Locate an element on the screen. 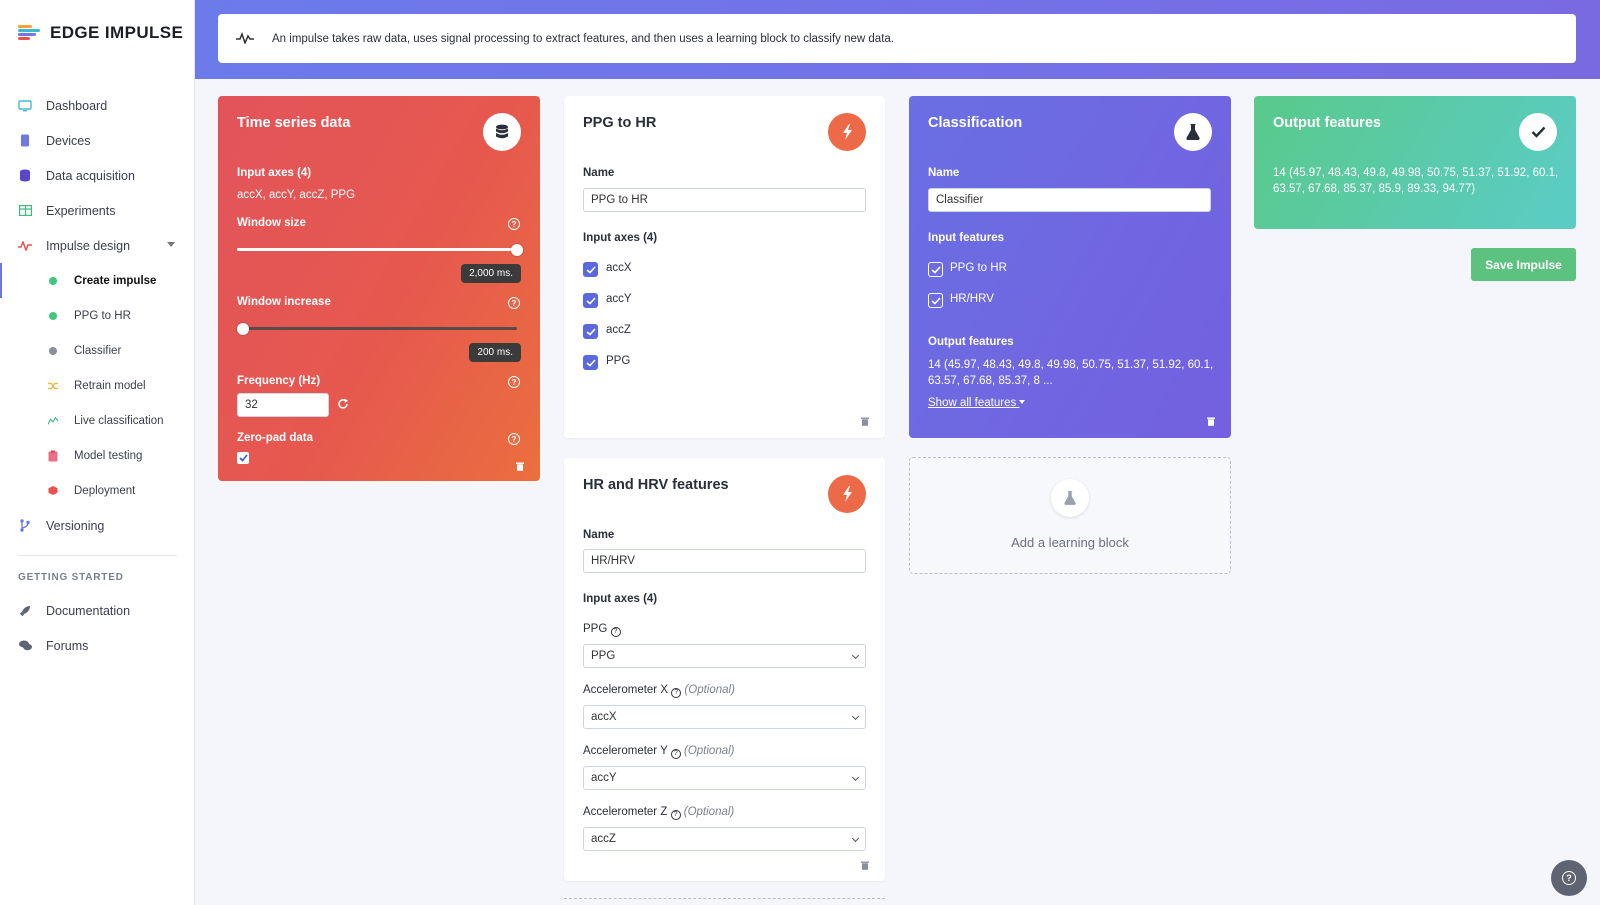  sidebar-item-documentation: Documentation is located at coordinates (97, 610).